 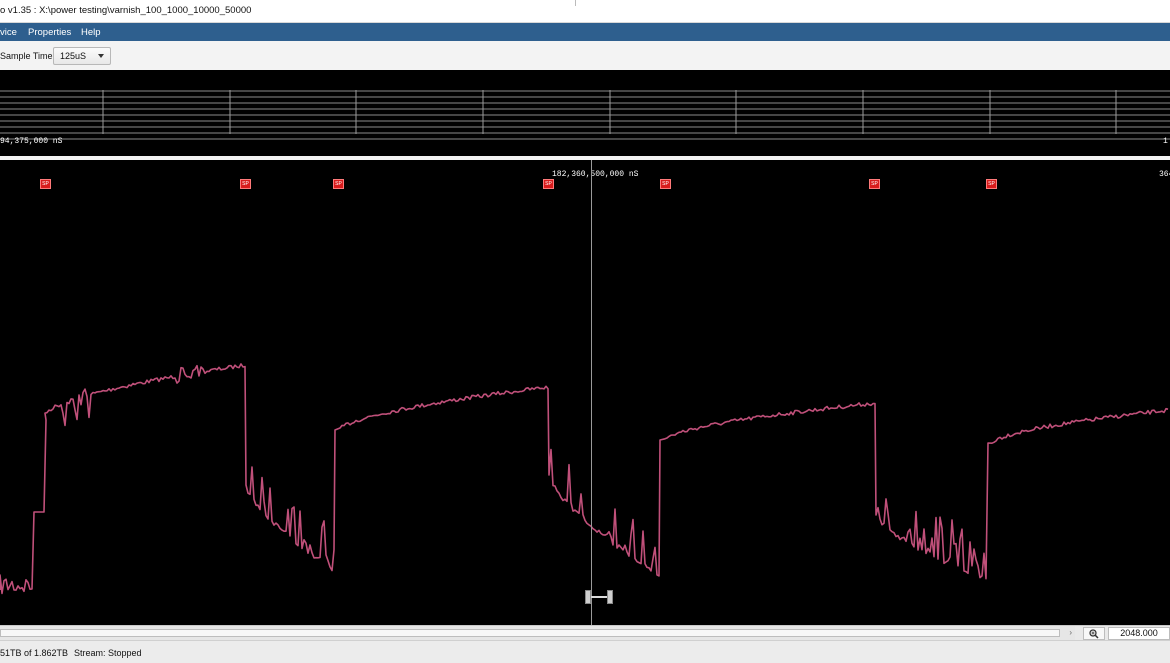 I want to click on zoom-control: 2048.000, so click(x=1122, y=632).